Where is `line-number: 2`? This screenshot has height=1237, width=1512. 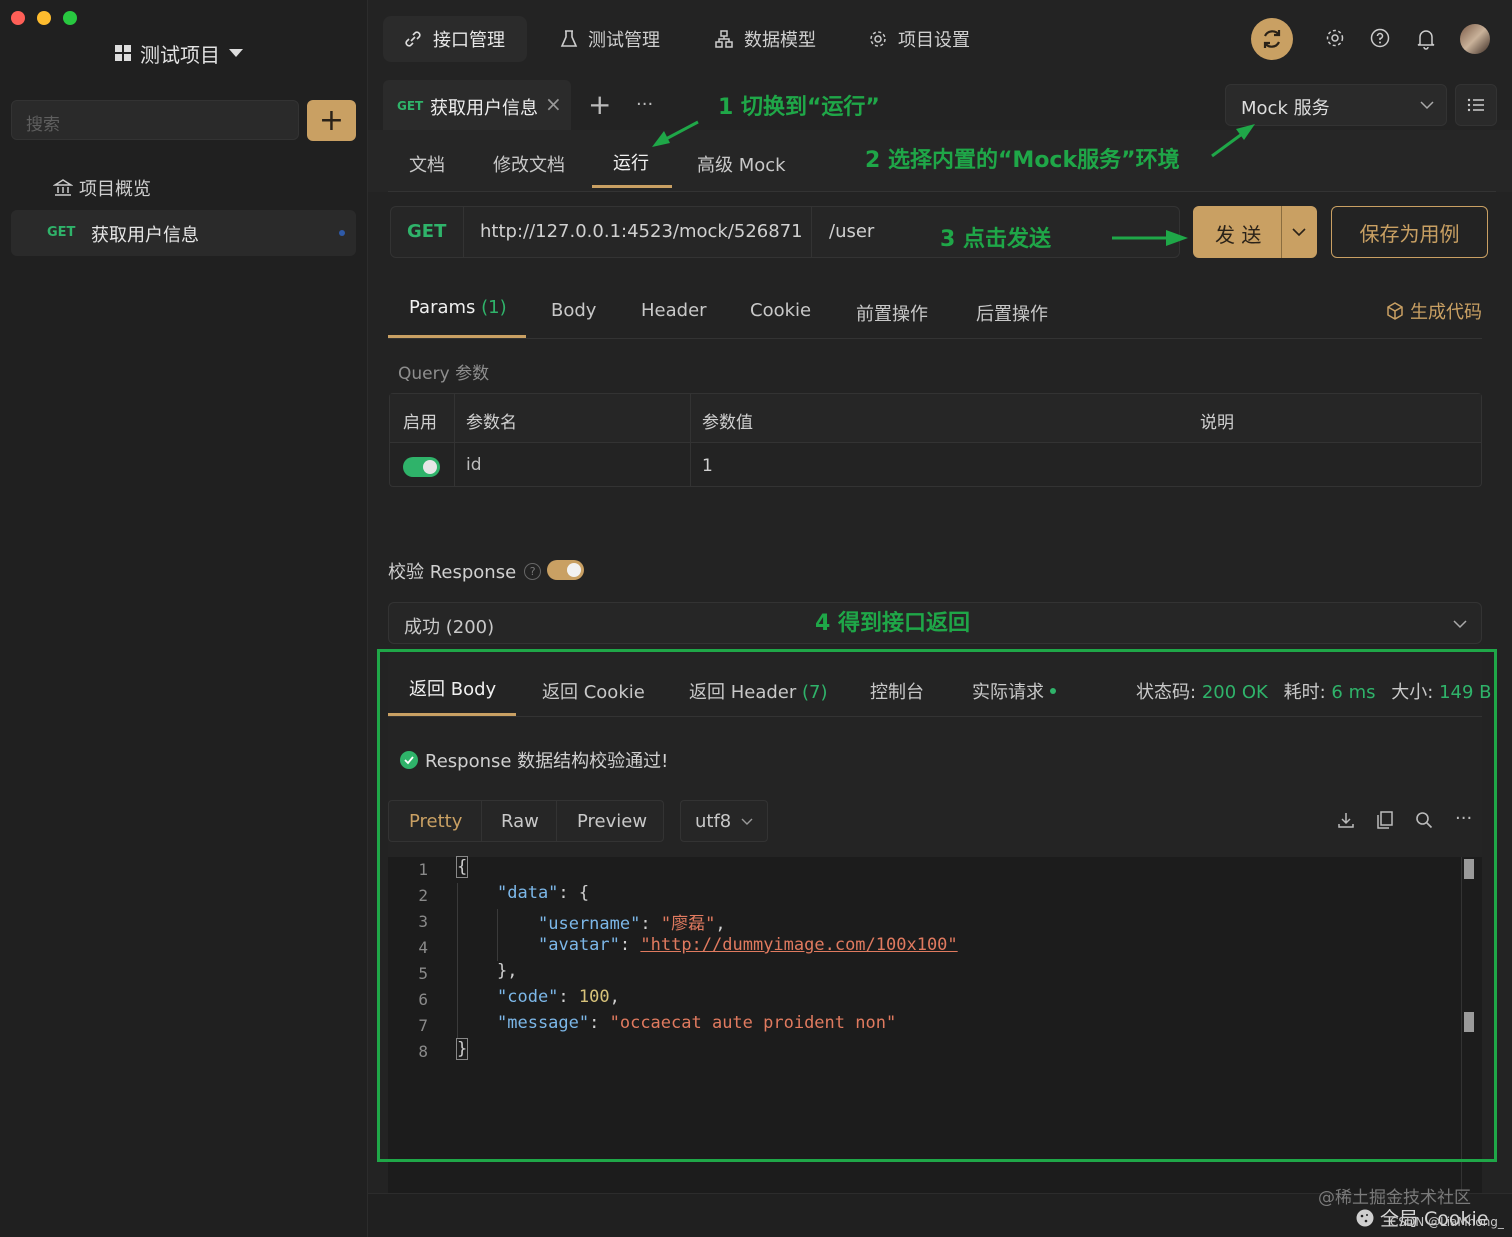 line-number: 2 is located at coordinates (423, 895).